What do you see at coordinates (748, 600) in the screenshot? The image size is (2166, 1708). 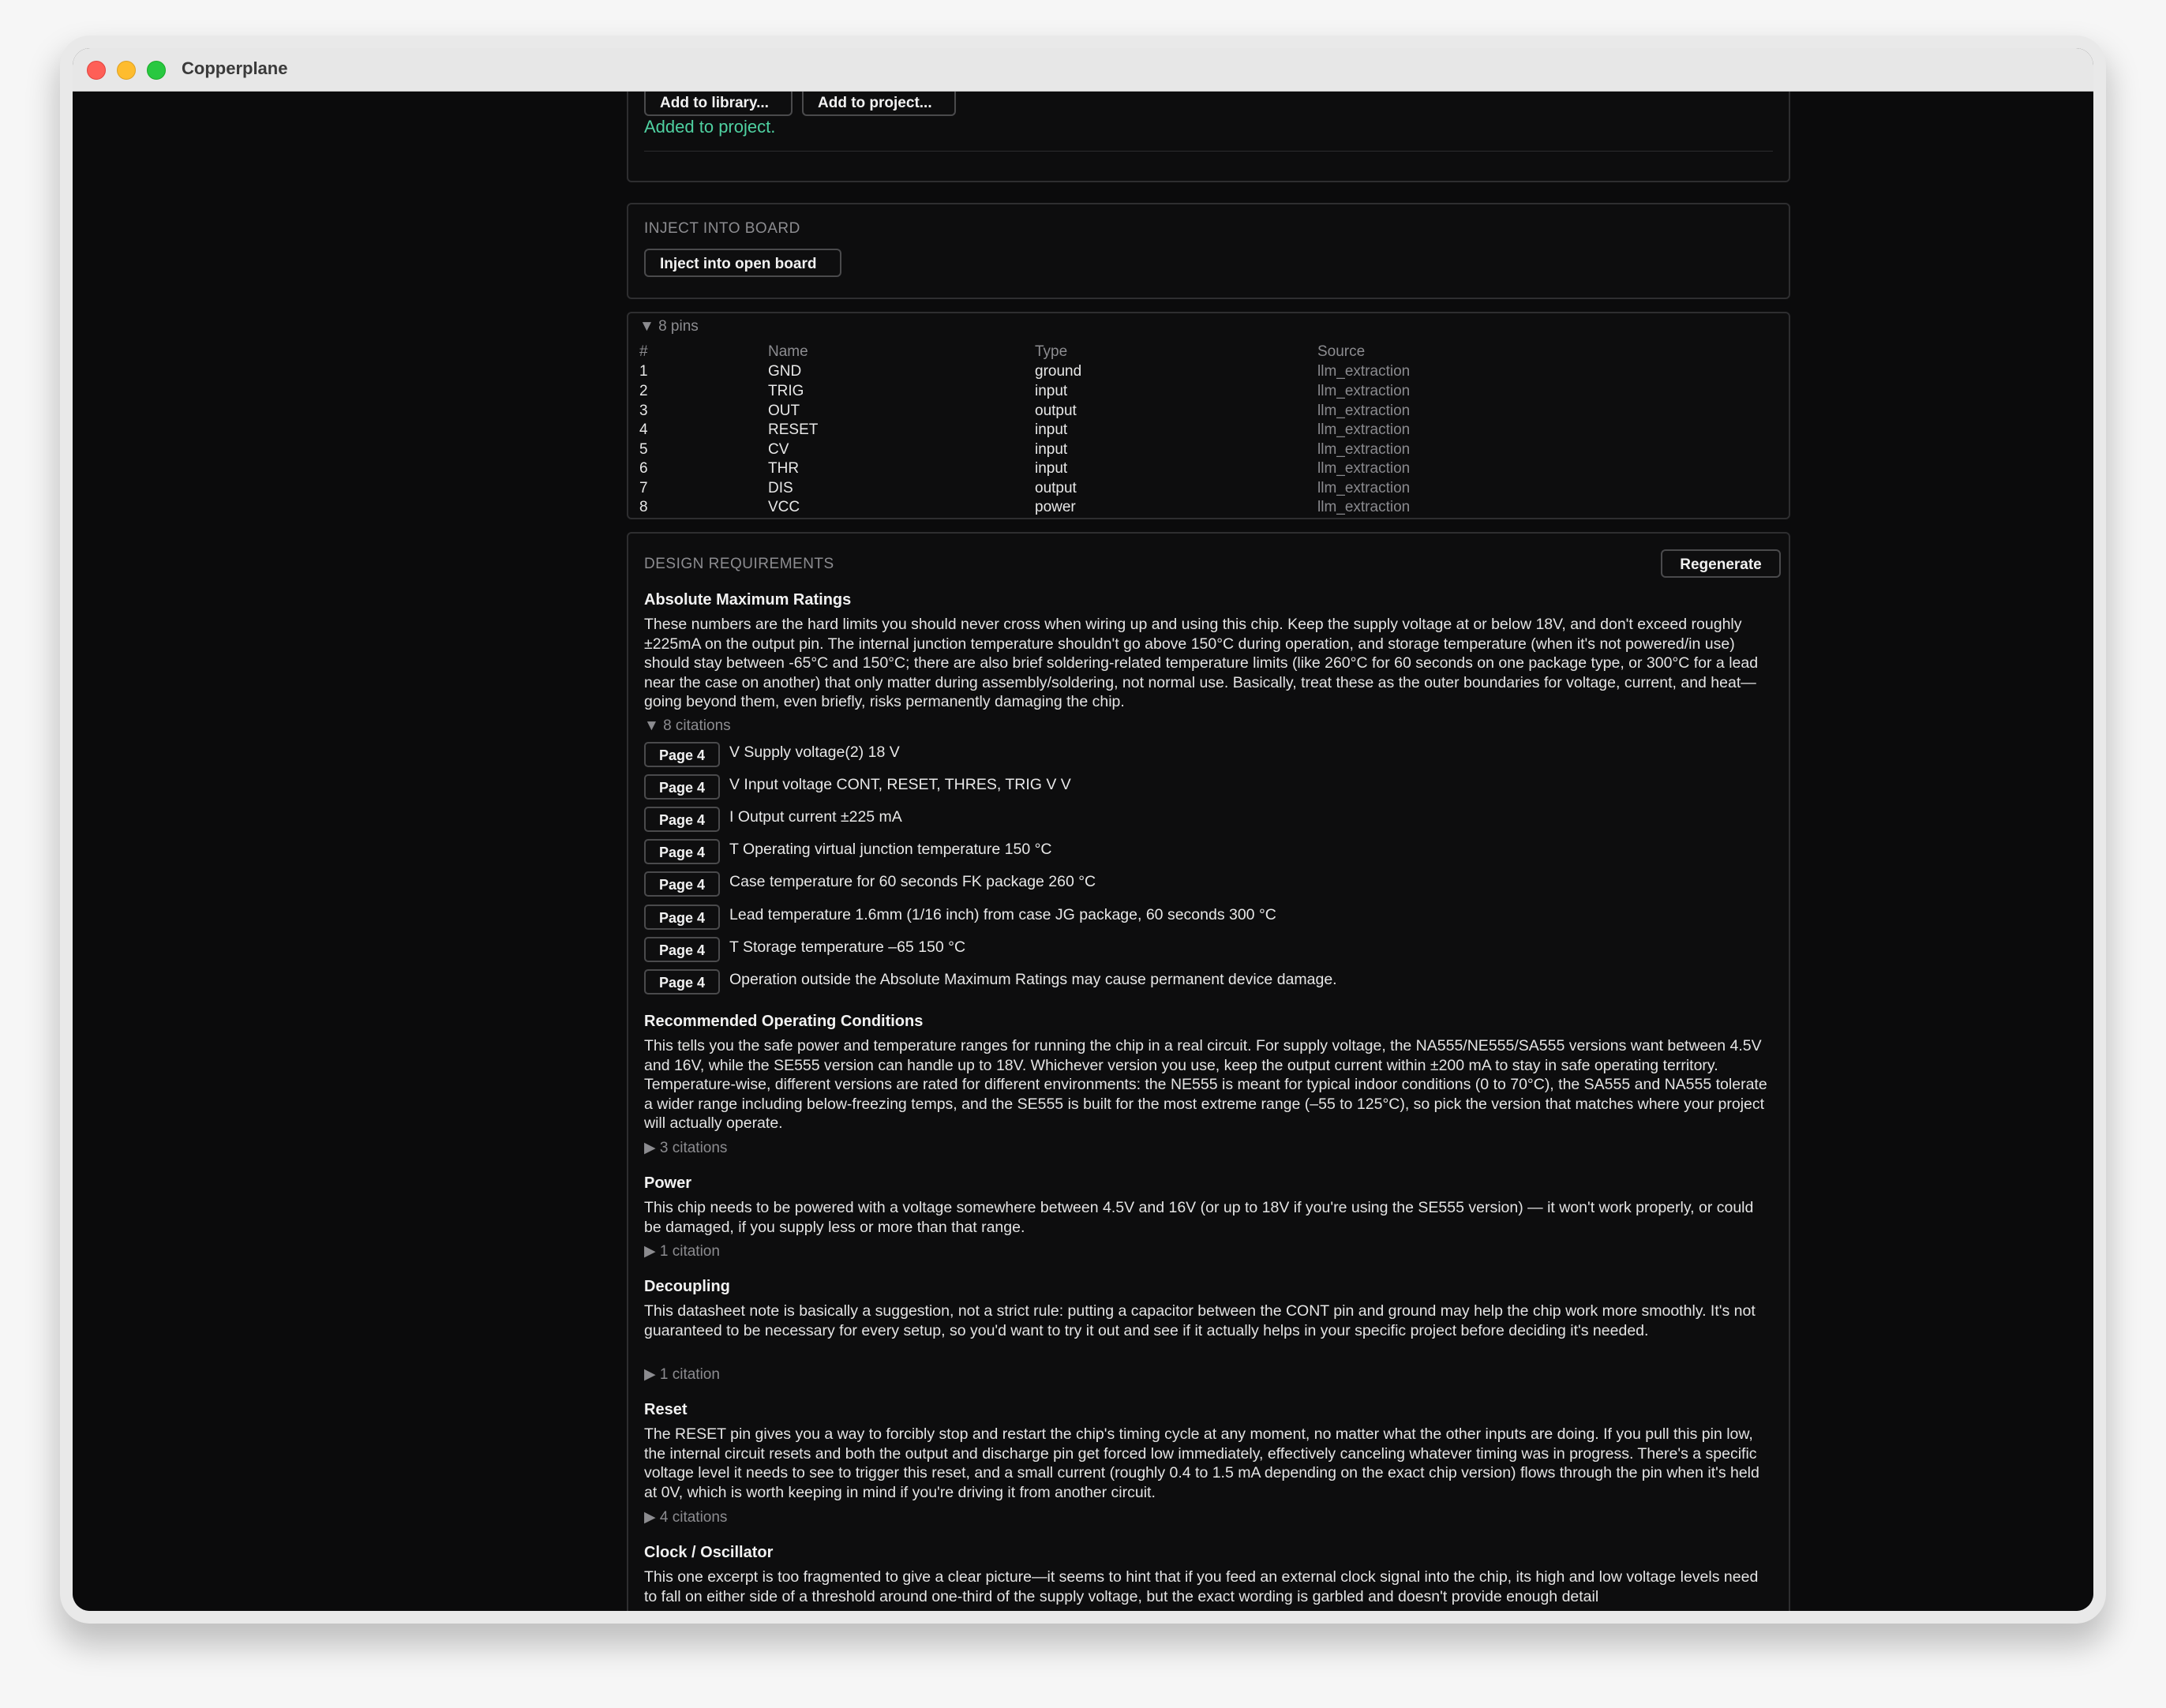 I see `requirement-title: Absolute Maximum Ratings` at bounding box center [748, 600].